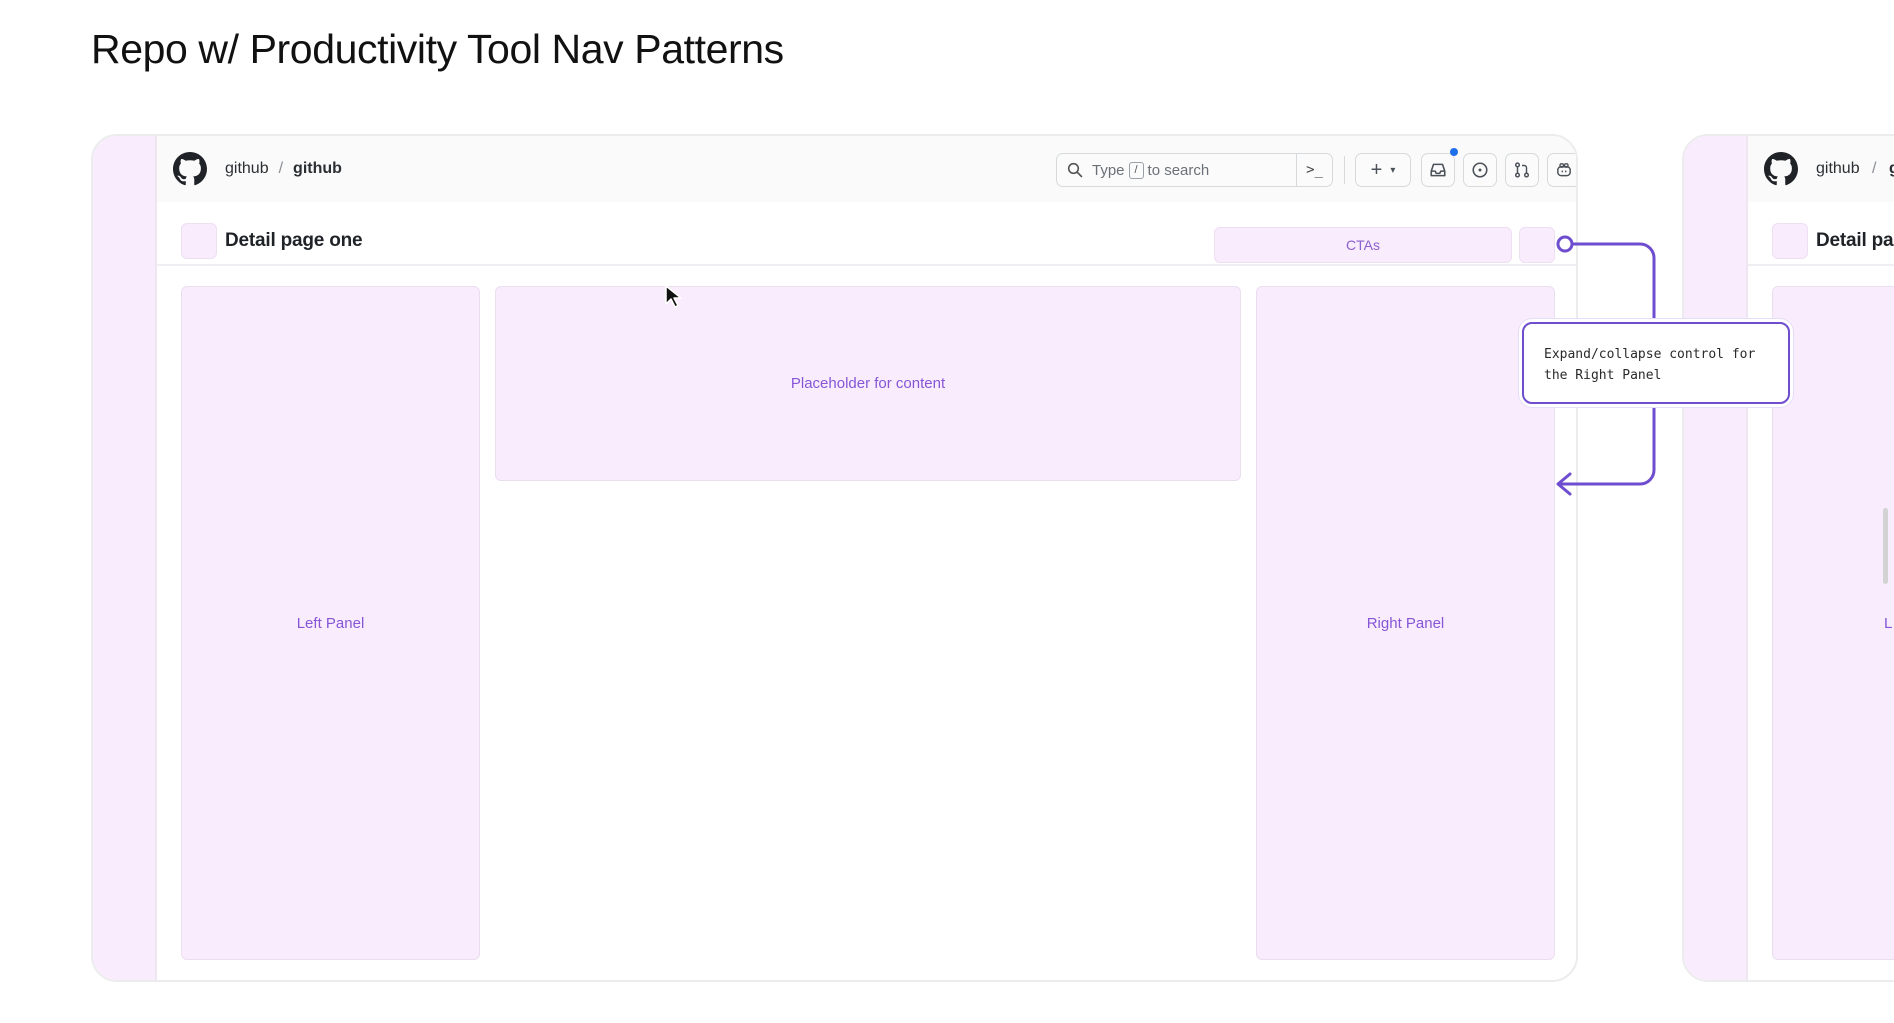 This screenshot has height=1023, width=1894. Describe the element at coordinates (1108, 170) in the screenshot. I see `search-prefix: Type` at that location.